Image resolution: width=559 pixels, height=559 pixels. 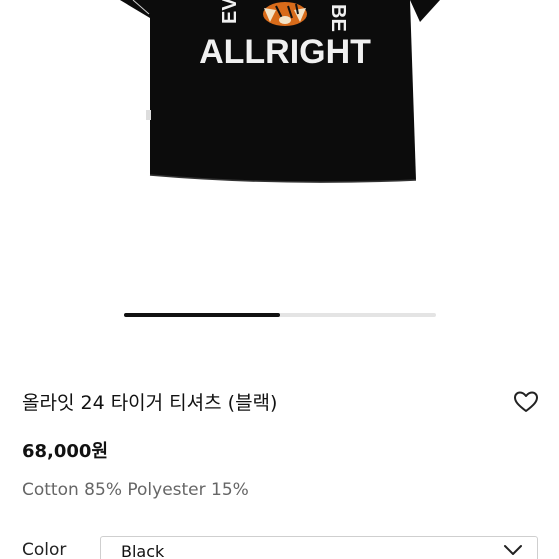 I want to click on tiger-graphic, so click(x=285, y=14).